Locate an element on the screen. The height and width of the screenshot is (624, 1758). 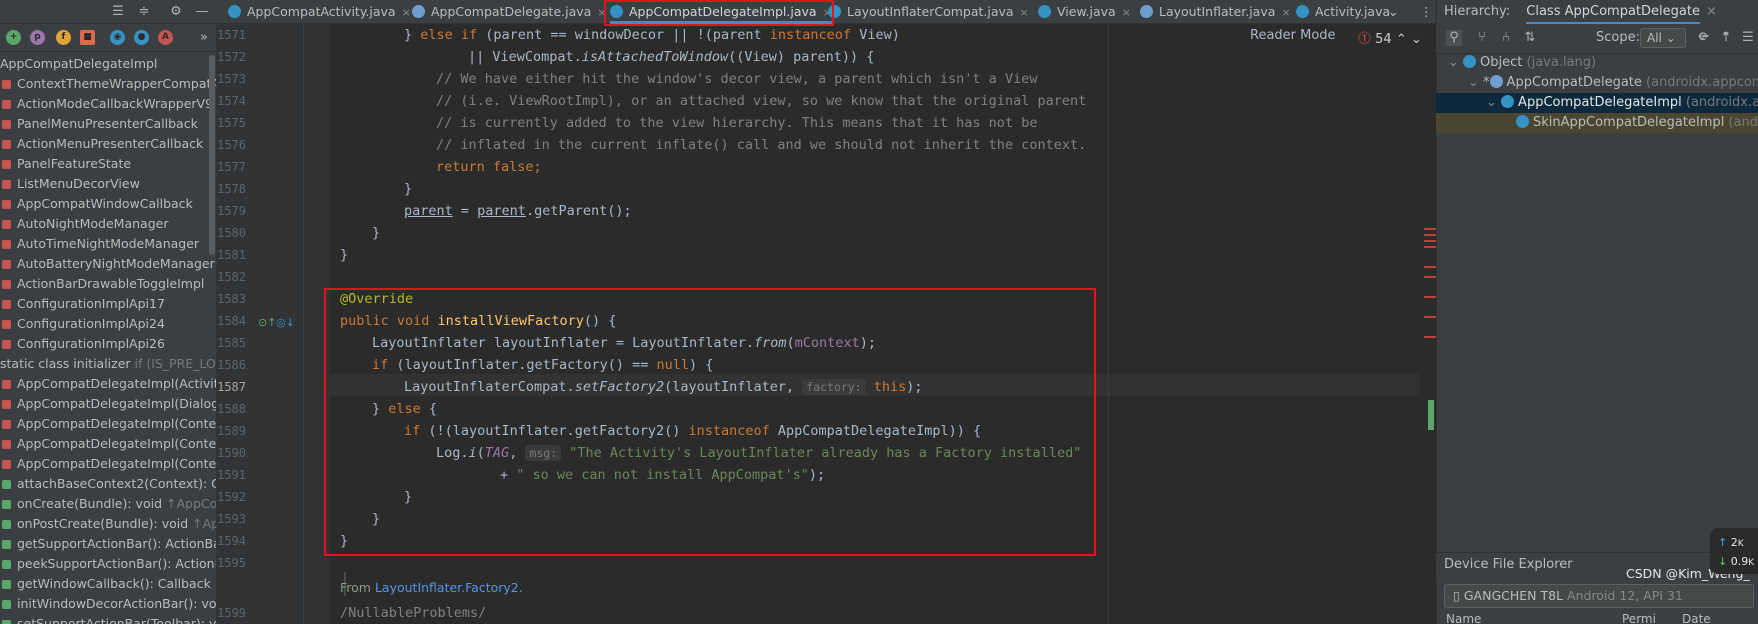
tab-activity: Activity.java is located at coordinates (1343, 12).